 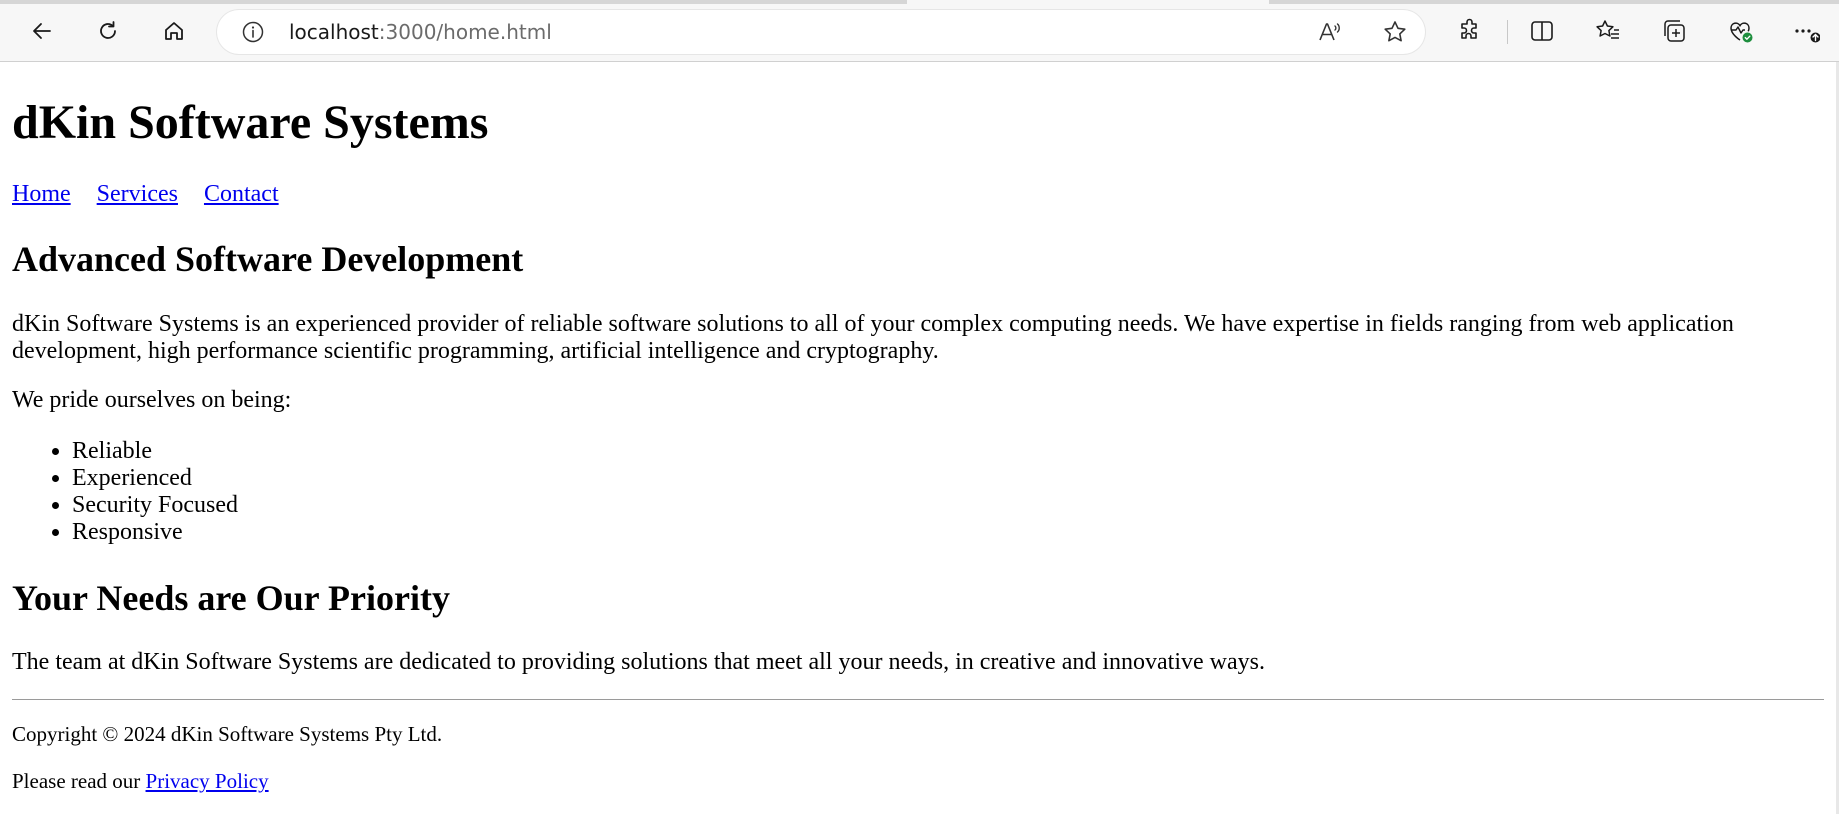 I want to click on refresh-button, so click(x=108, y=31).